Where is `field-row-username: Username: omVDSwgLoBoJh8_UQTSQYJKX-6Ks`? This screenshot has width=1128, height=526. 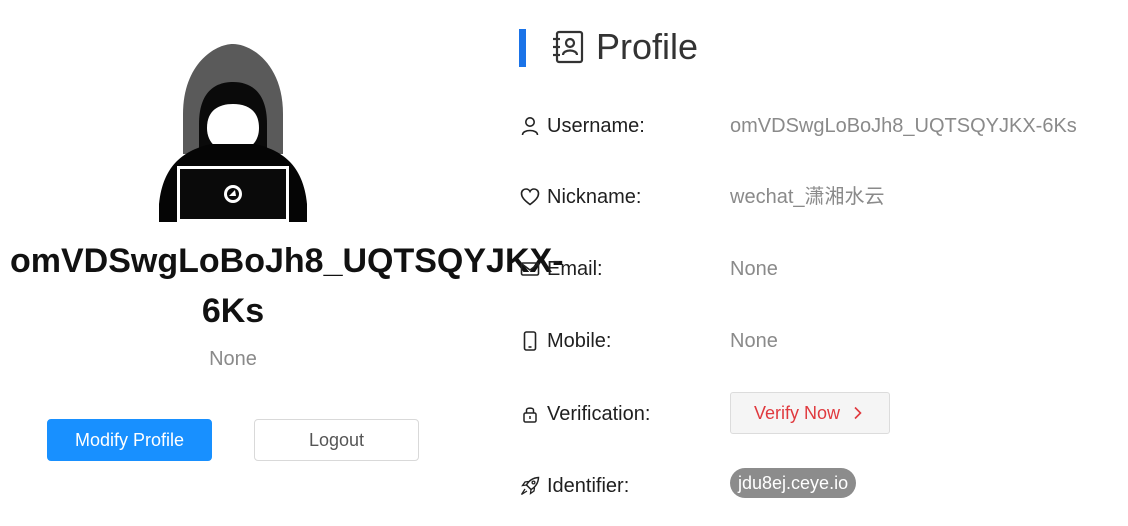 field-row-username: Username: omVDSwgLoBoJh8_UQTSQYJKX-6Ks is located at coordinates (820, 126).